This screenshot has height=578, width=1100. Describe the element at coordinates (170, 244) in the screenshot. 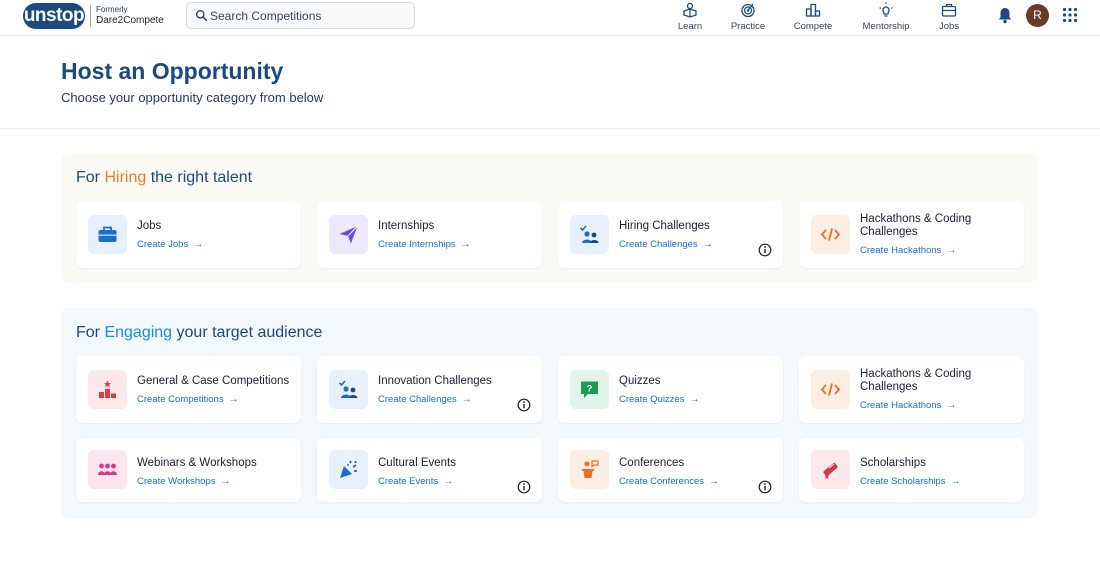

I see `create-jobs-link: Create Jobs →` at that location.